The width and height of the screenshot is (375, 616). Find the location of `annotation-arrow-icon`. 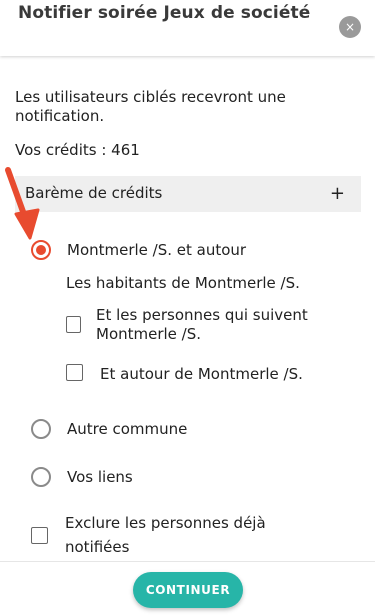

annotation-arrow-icon is located at coordinates (22, 203).